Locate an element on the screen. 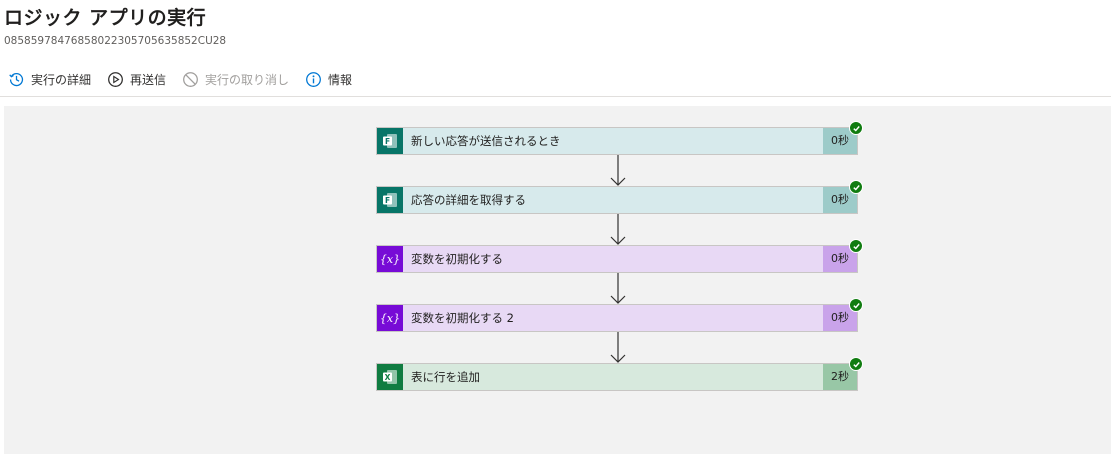 This screenshot has width=1111, height=454. toolbar-divider is located at coordinates (555, 96).